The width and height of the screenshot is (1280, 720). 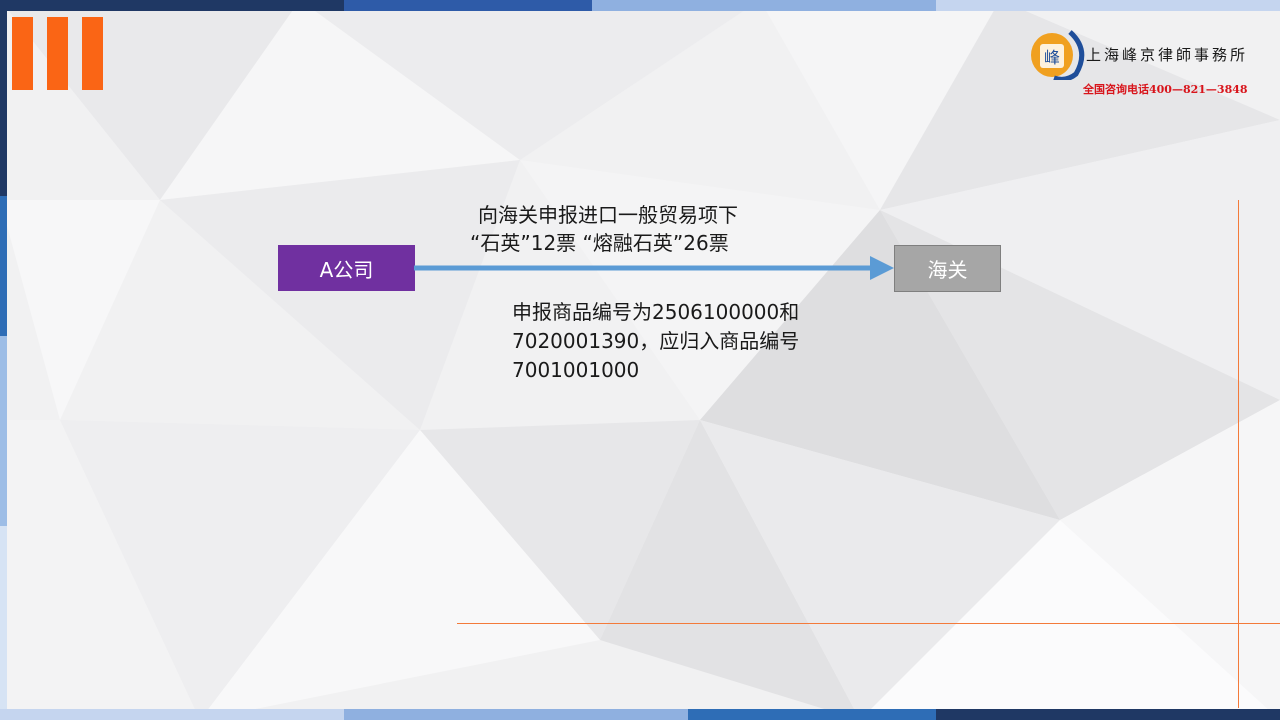 What do you see at coordinates (1238, 454) in the screenshot?
I see `decorative-vertical-line` at bounding box center [1238, 454].